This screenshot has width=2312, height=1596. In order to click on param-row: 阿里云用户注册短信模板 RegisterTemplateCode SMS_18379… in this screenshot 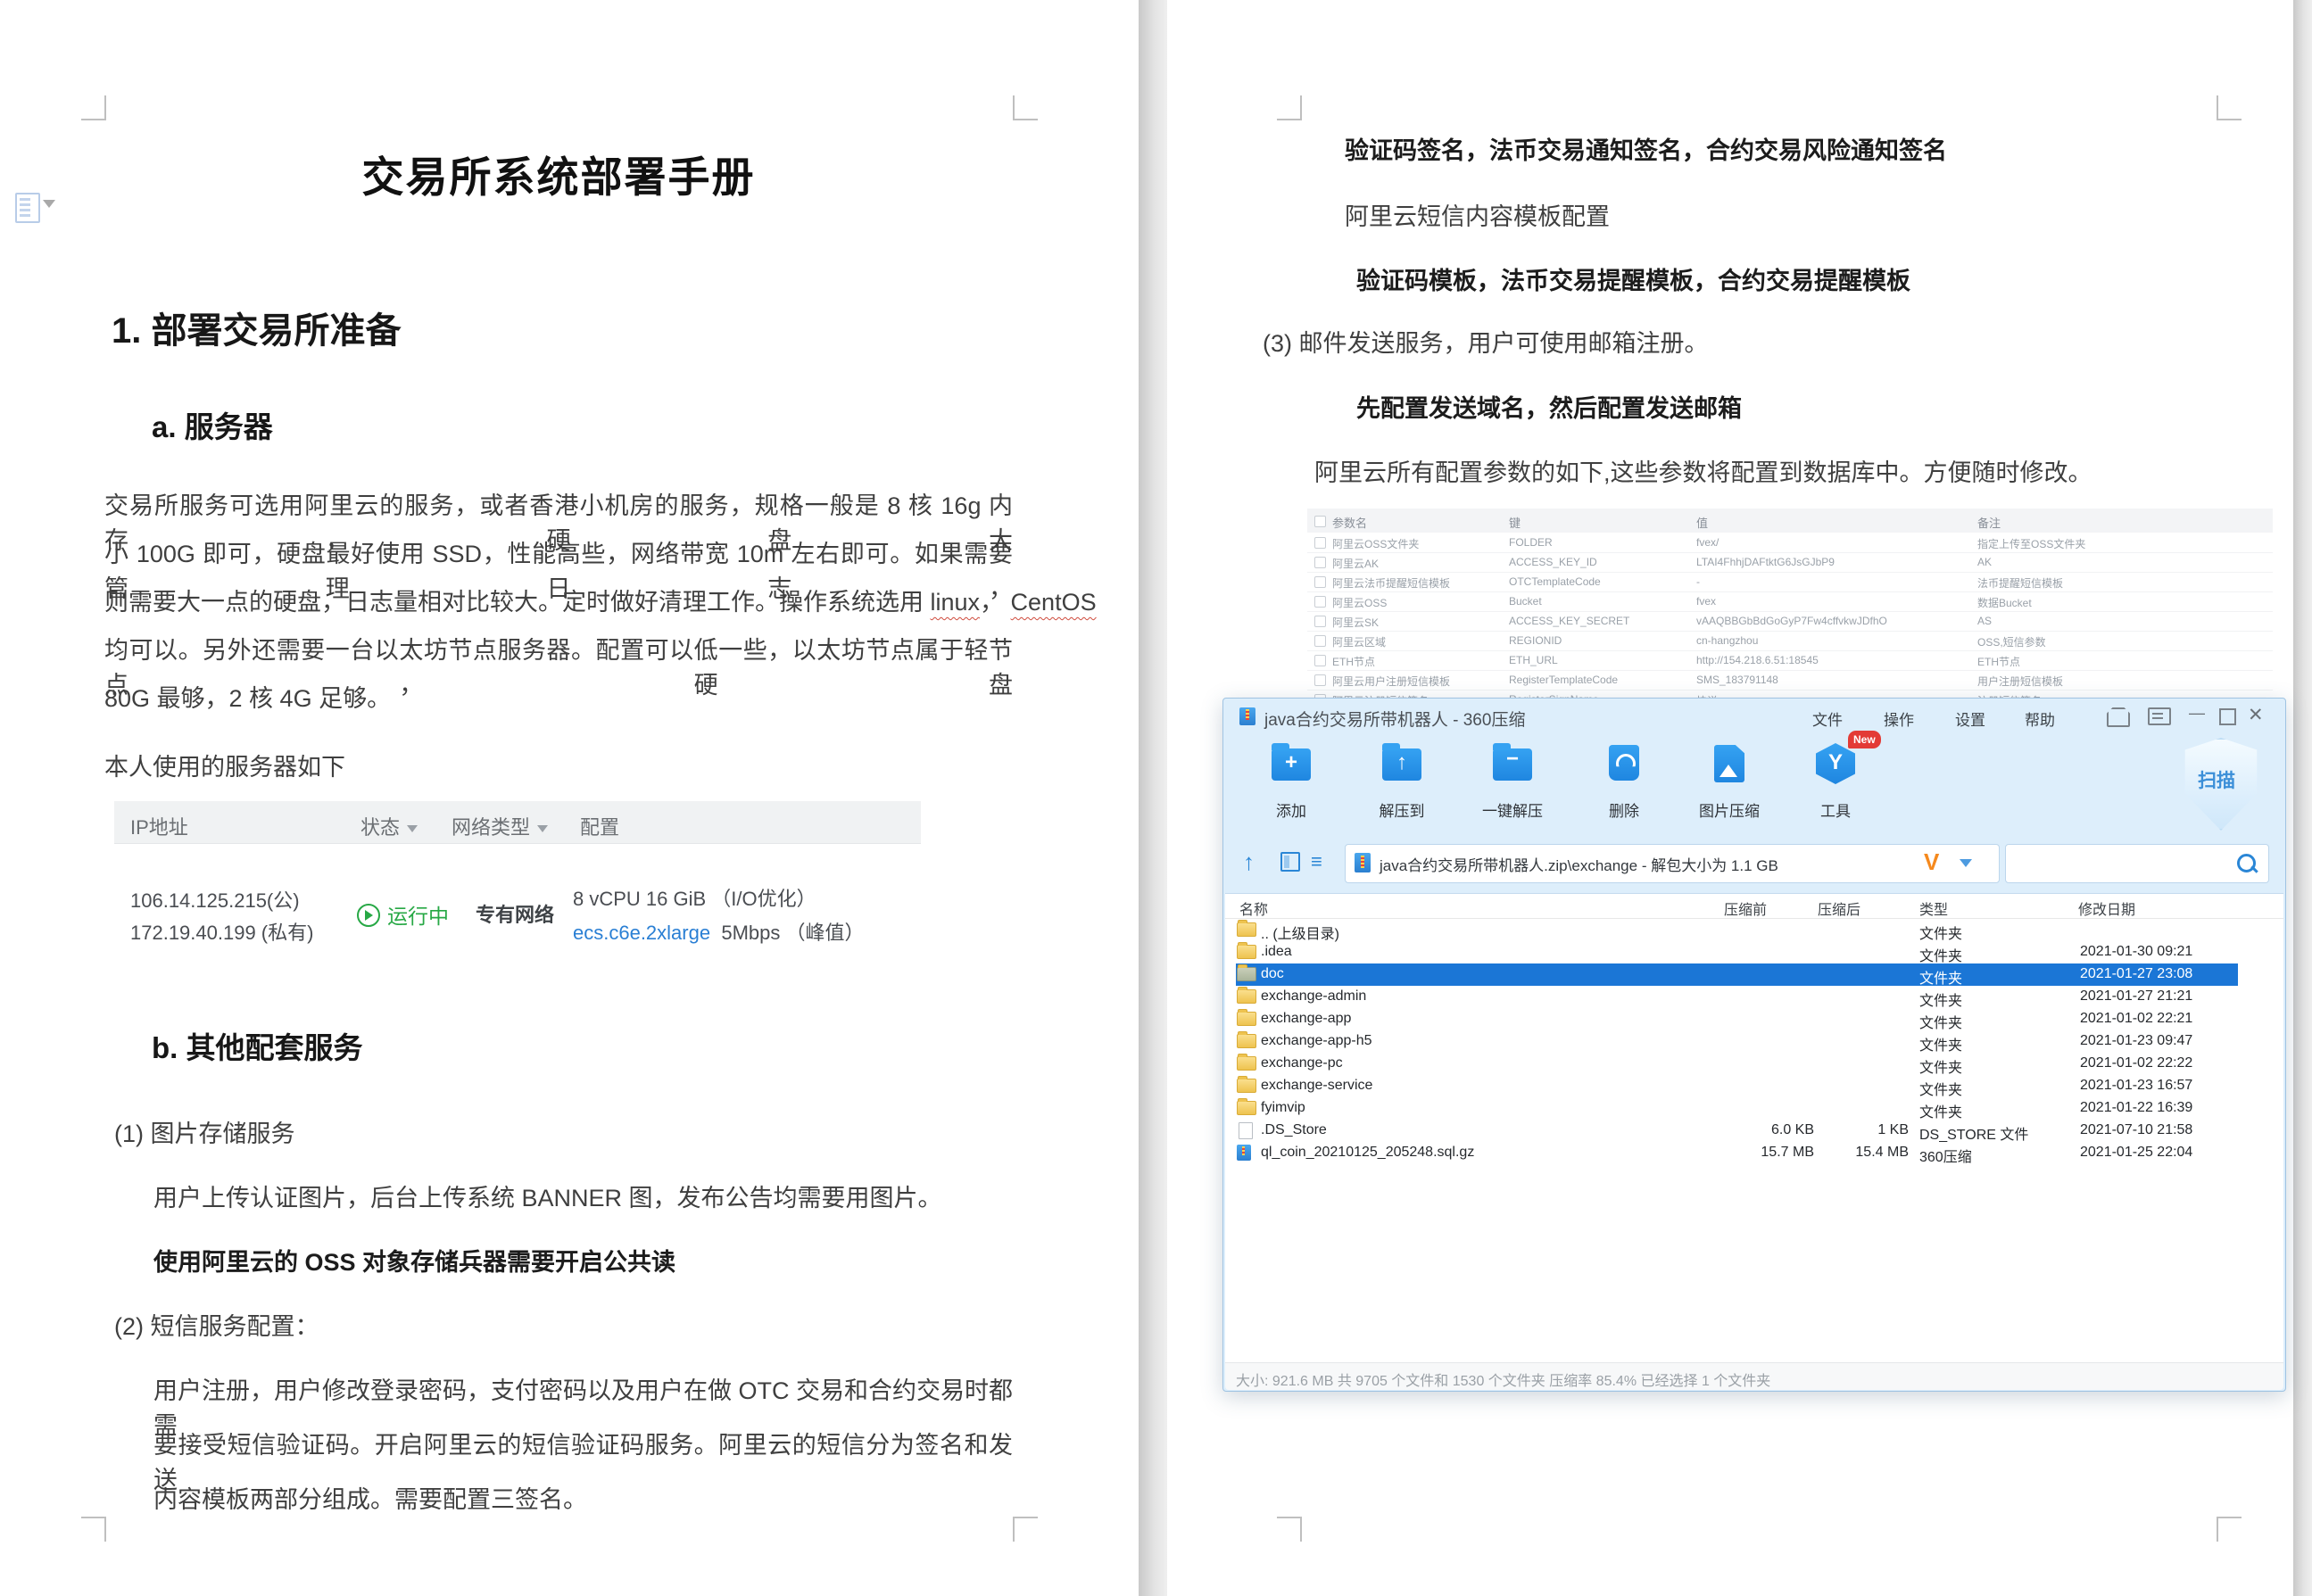, I will do `click(1790, 680)`.